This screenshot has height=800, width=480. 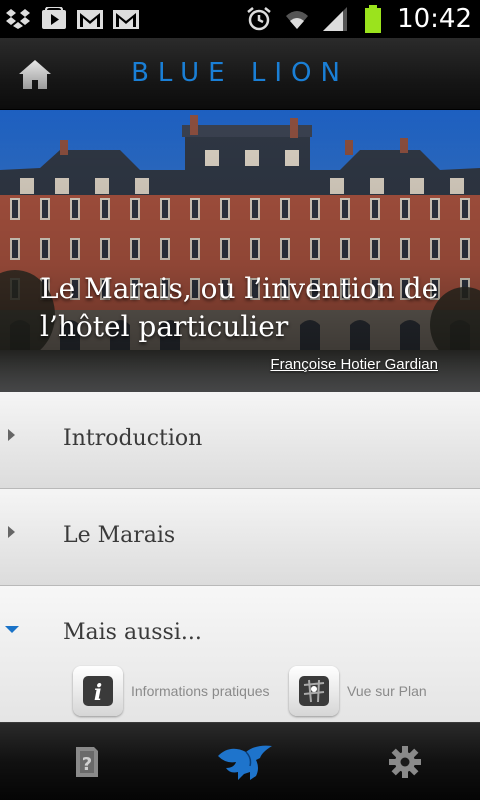 I want to click on svg-text: i, so click(x=98, y=693).